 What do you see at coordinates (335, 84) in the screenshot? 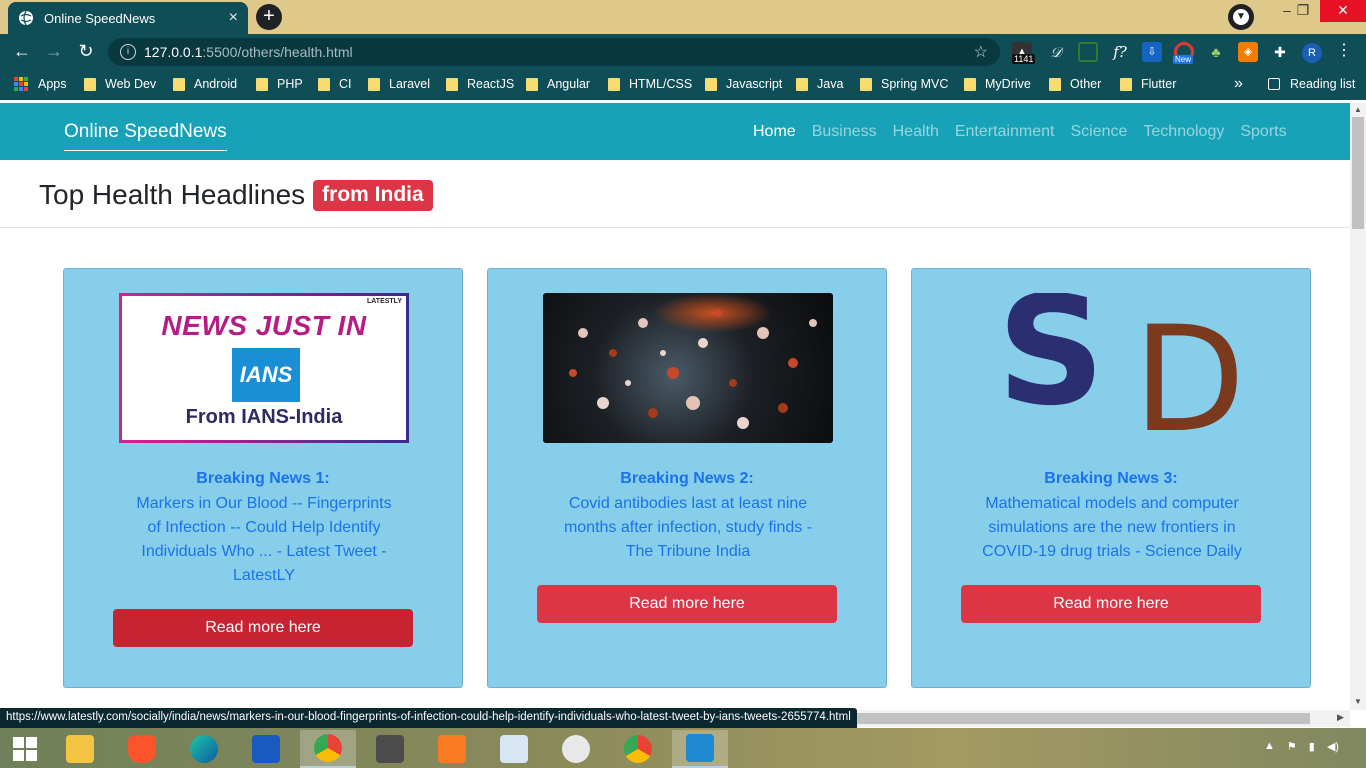
I see `bookmark-folder: CI` at bounding box center [335, 84].